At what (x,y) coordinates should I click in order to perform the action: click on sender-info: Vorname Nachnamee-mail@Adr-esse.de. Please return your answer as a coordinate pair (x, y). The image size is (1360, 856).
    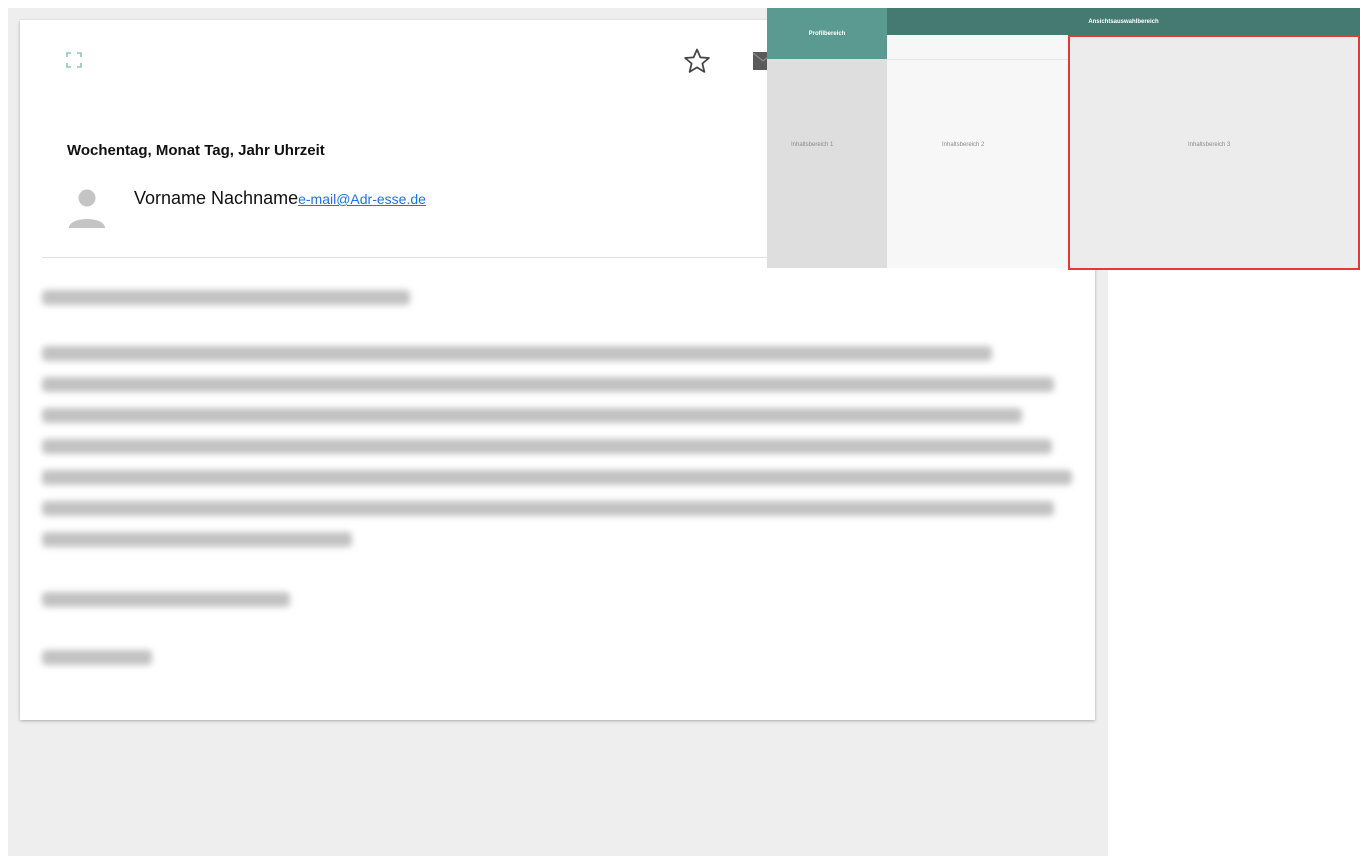
    Looking at the image, I should click on (324, 199).